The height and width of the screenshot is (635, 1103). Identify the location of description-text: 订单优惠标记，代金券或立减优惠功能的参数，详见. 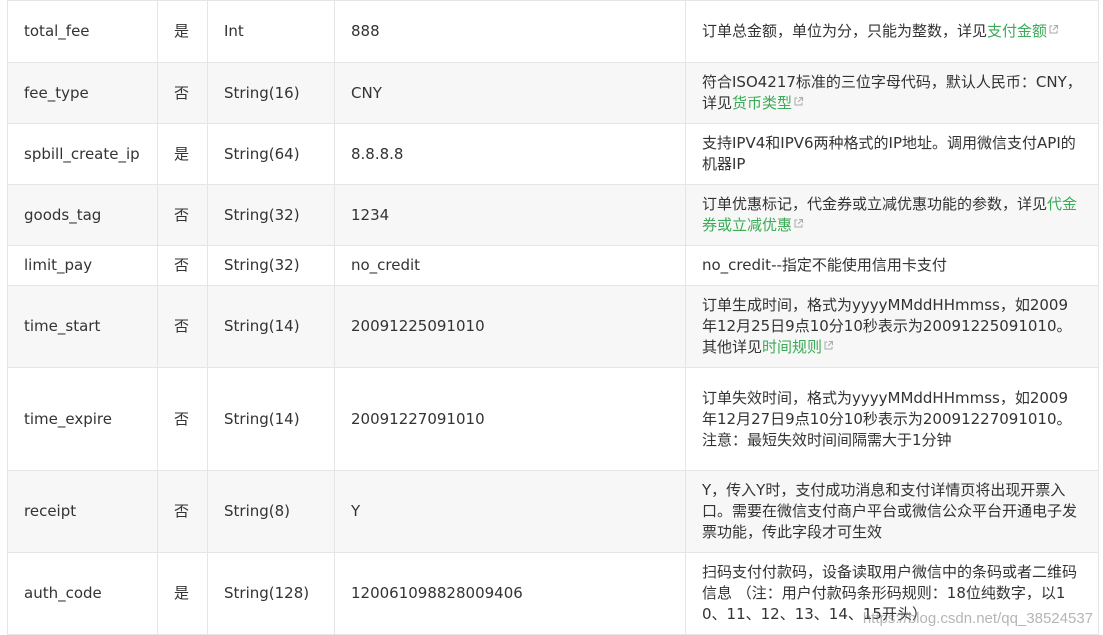
(875, 204).